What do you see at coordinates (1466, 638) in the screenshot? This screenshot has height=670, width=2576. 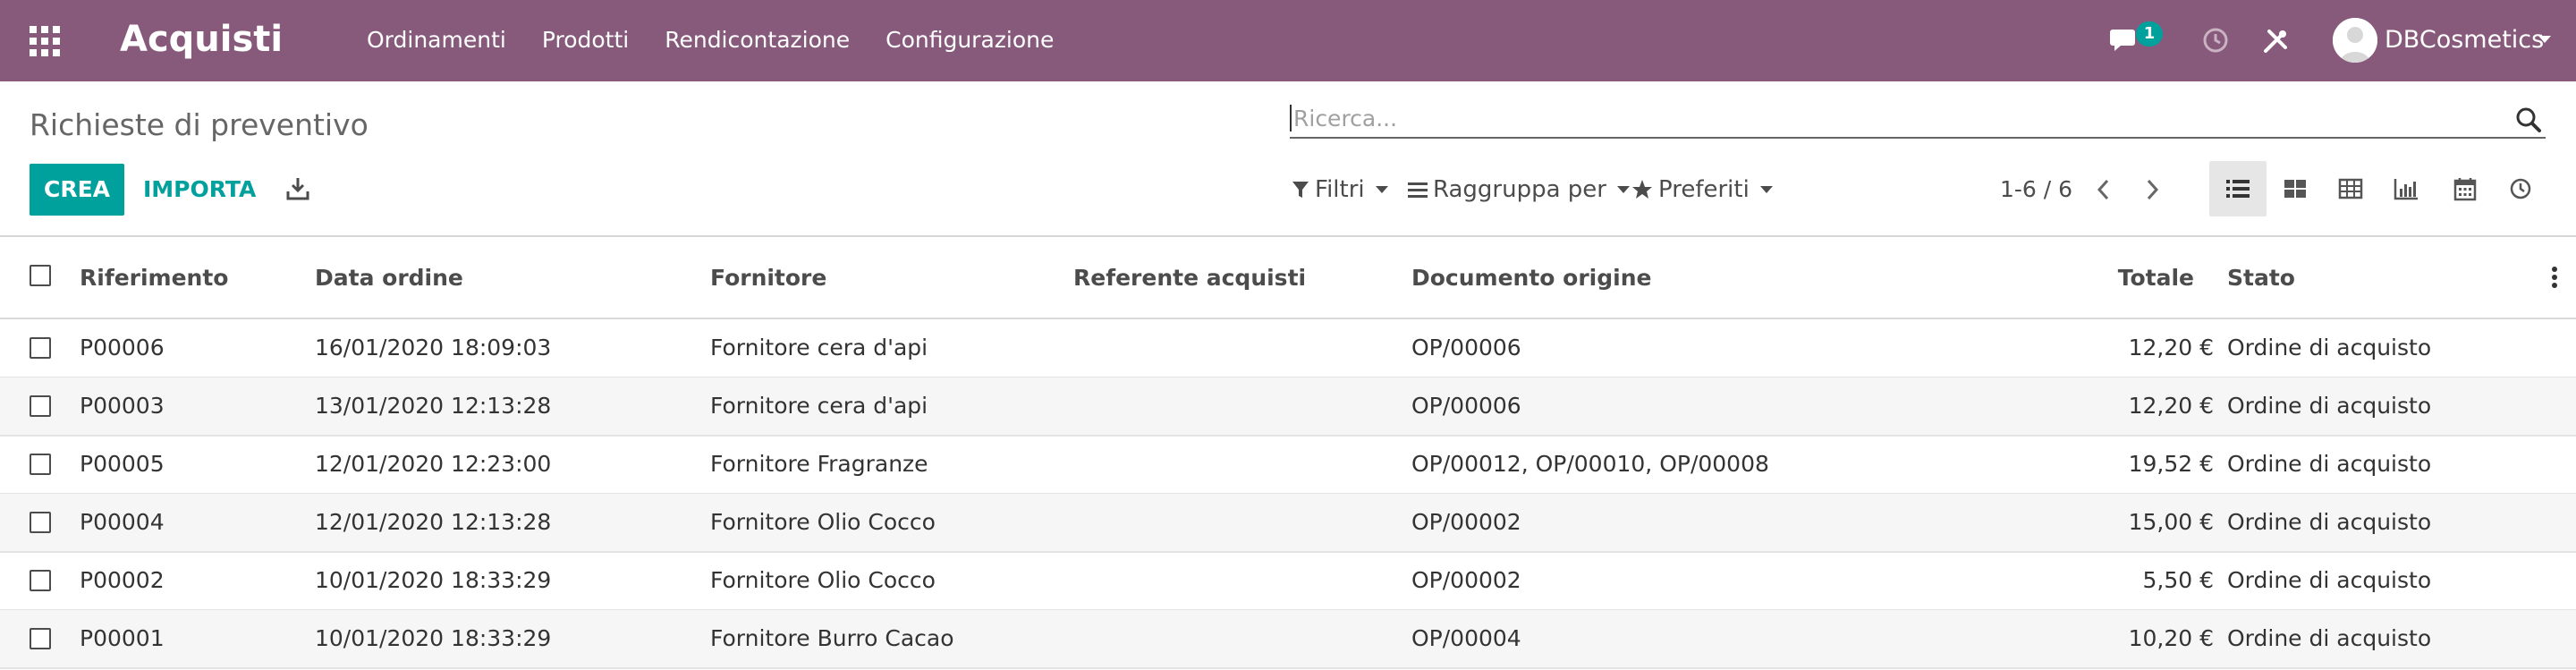 I see `cell-documento-origine: OP/00004` at bounding box center [1466, 638].